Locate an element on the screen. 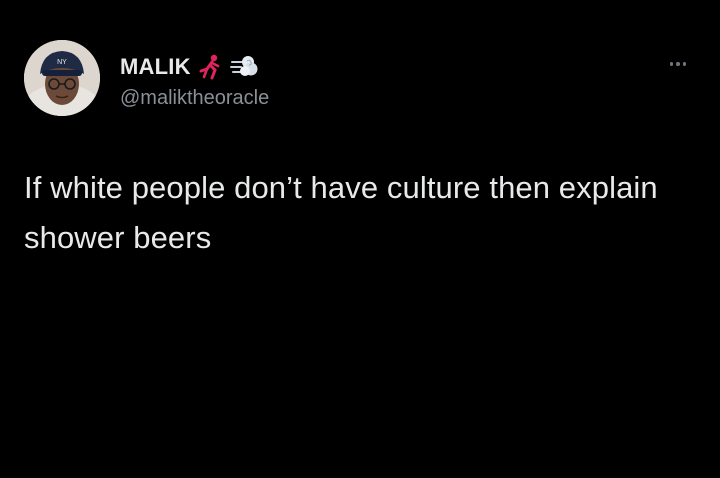 Image resolution: width=720 pixels, height=478 pixels. author-name-row: MALIK is located at coordinates (189, 67).